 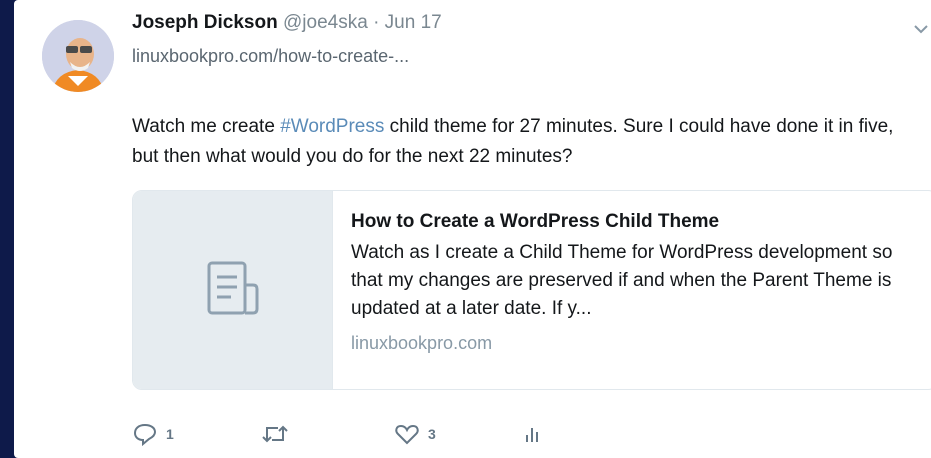 I want to click on avatar-illustration, so click(x=78, y=56).